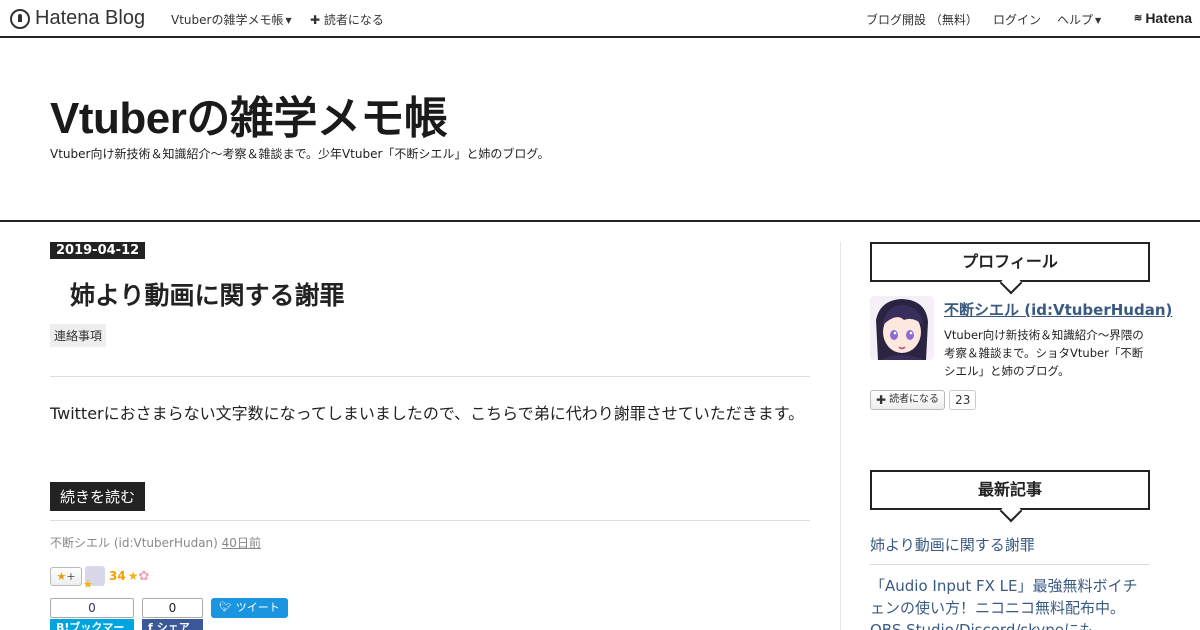 The height and width of the screenshot is (630, 1200). I want to click on facebook-icon: f, so click(150, 625).